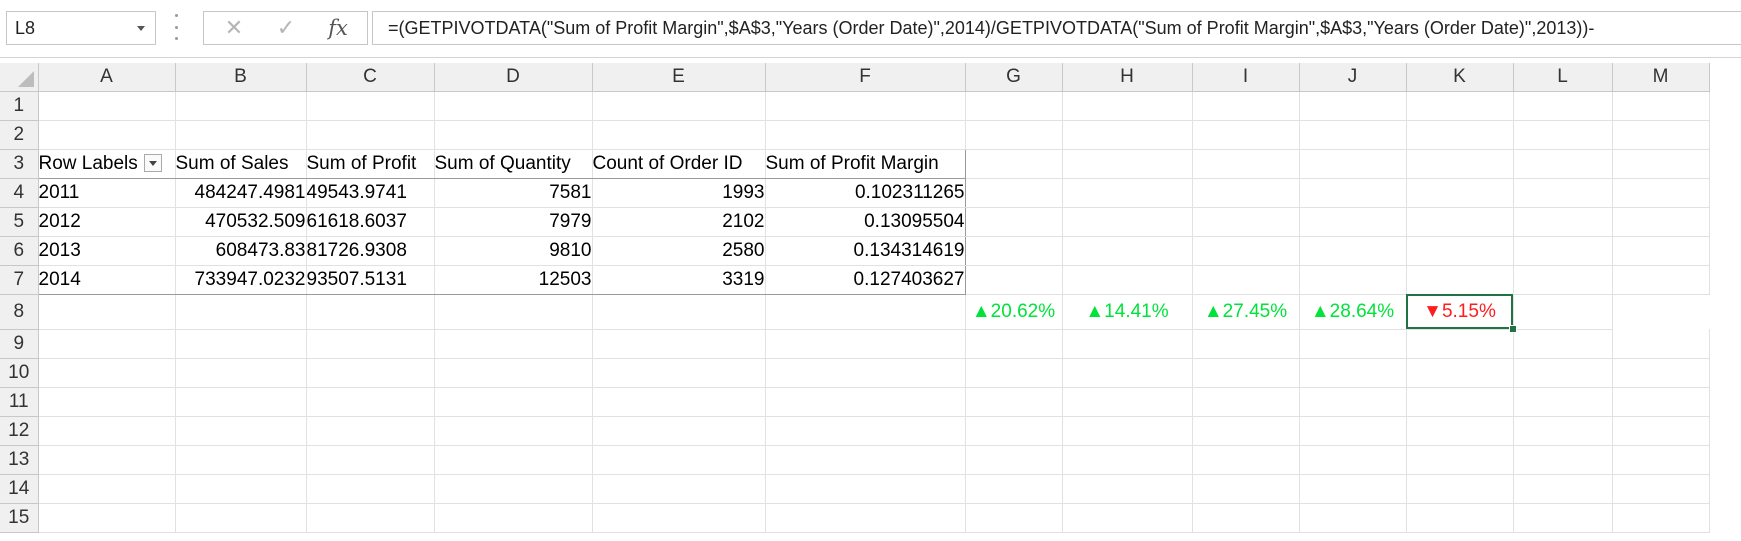 The image size is (1741, 541). What do you see at coordinates (513, 163) in the screenshot?
I see `pivot-header-sum-of-quantity: Sum of Quantity` at bounding box center [513, 163].